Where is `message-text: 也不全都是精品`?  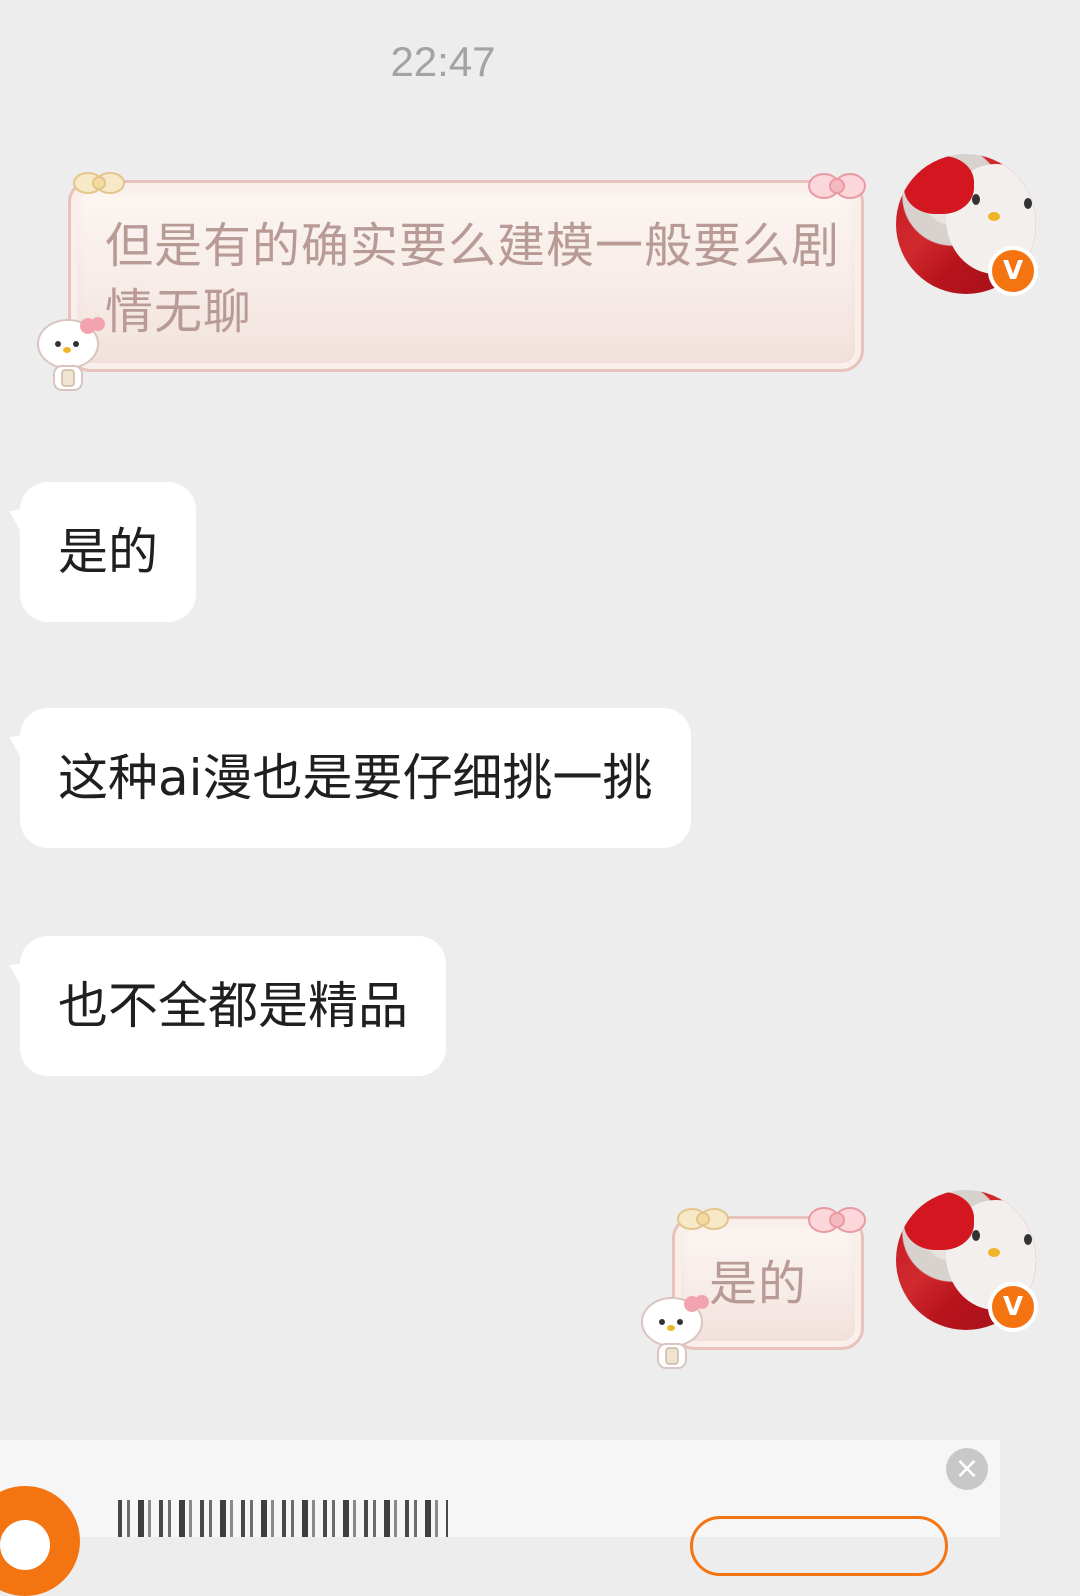 message-text: 也不全都是精品 is located at coordinates (233, 1006).